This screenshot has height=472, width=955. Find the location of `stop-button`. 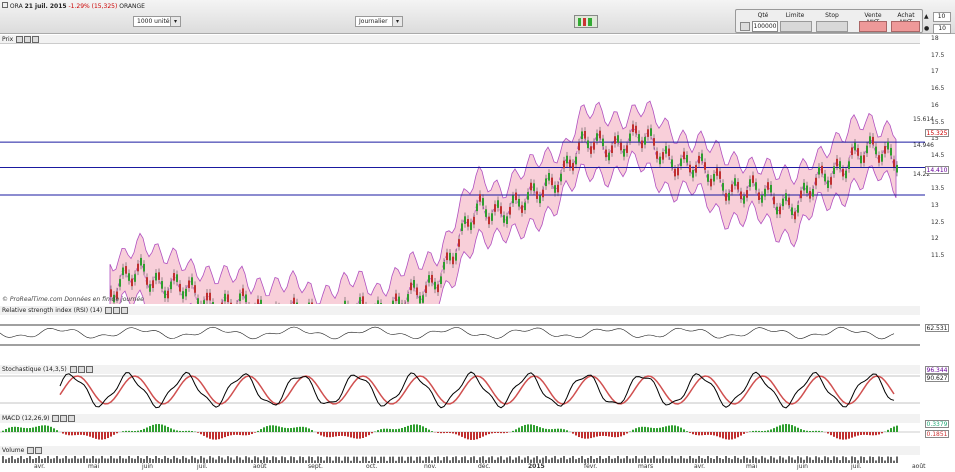

stop-button is located at coordinates (832, 26).